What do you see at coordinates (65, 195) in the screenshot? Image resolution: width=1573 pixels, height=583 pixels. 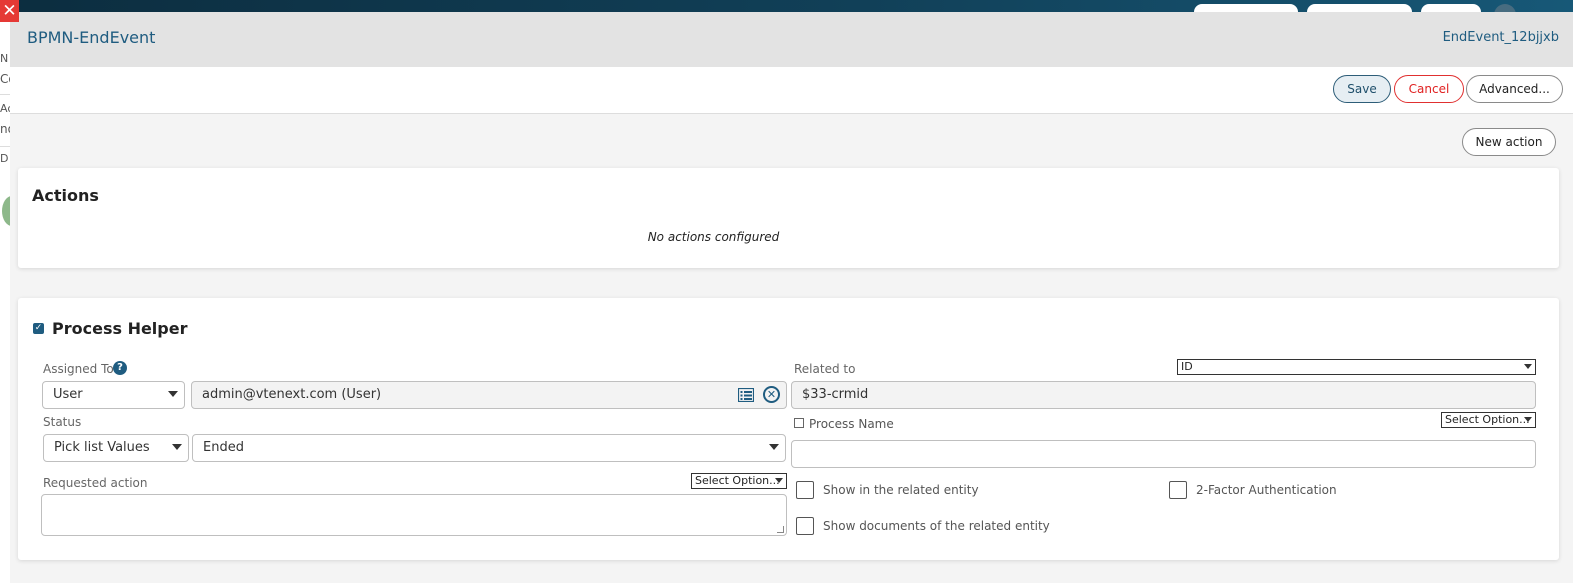 I see `actions-title: Actions` at bounding box center [65, 195].